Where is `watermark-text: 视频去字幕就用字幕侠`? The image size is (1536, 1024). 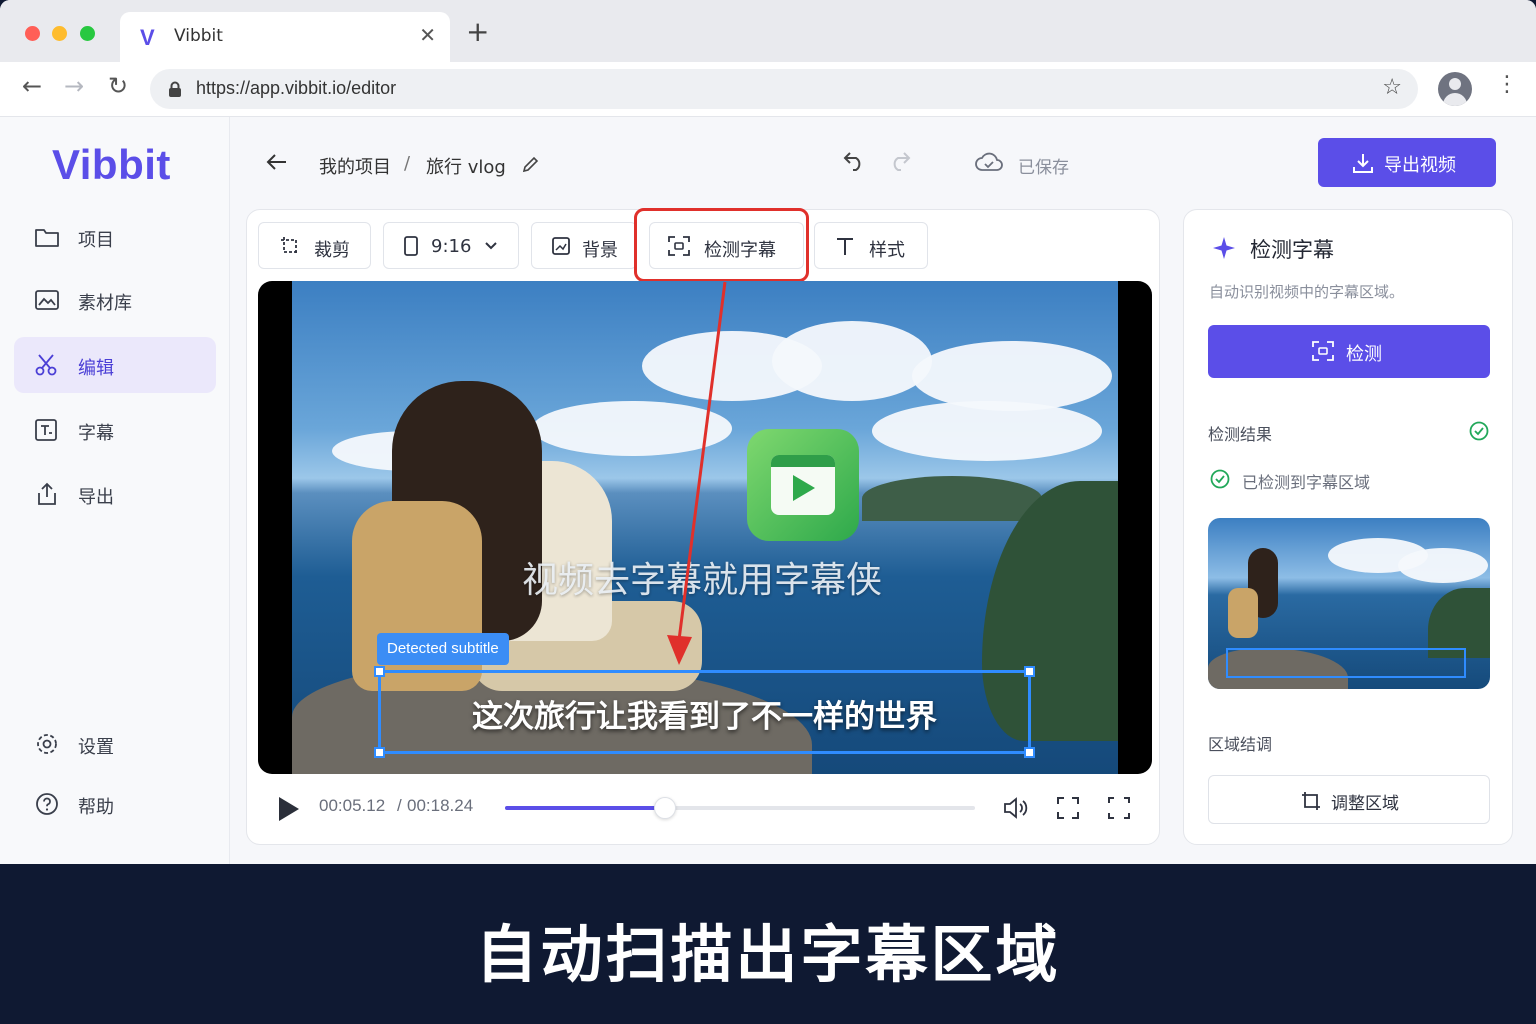
watermark-text: 视频去字幕就用字幕侠 is located at coordinates (701, 580).